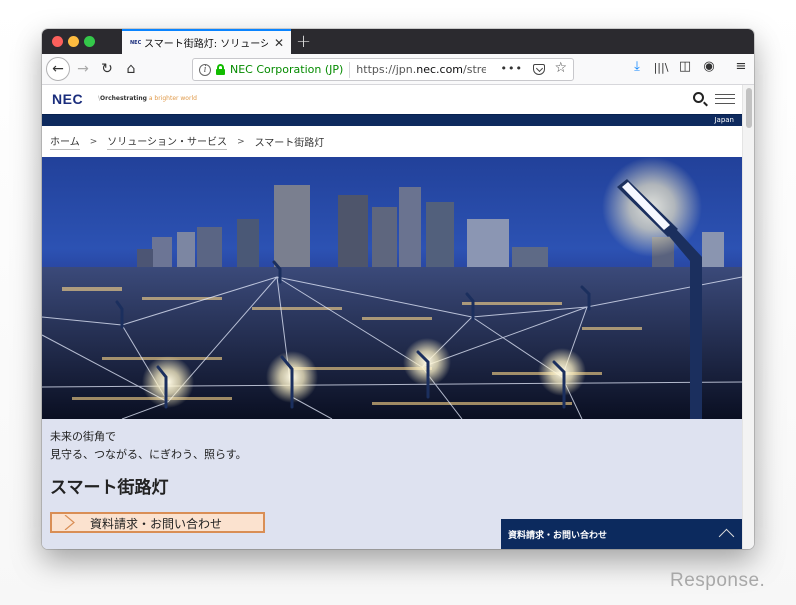  What do you see at coordinates (440, 69) in the screenshot?
I see `url-domain: nec.com` at bounding box center [440, 69].